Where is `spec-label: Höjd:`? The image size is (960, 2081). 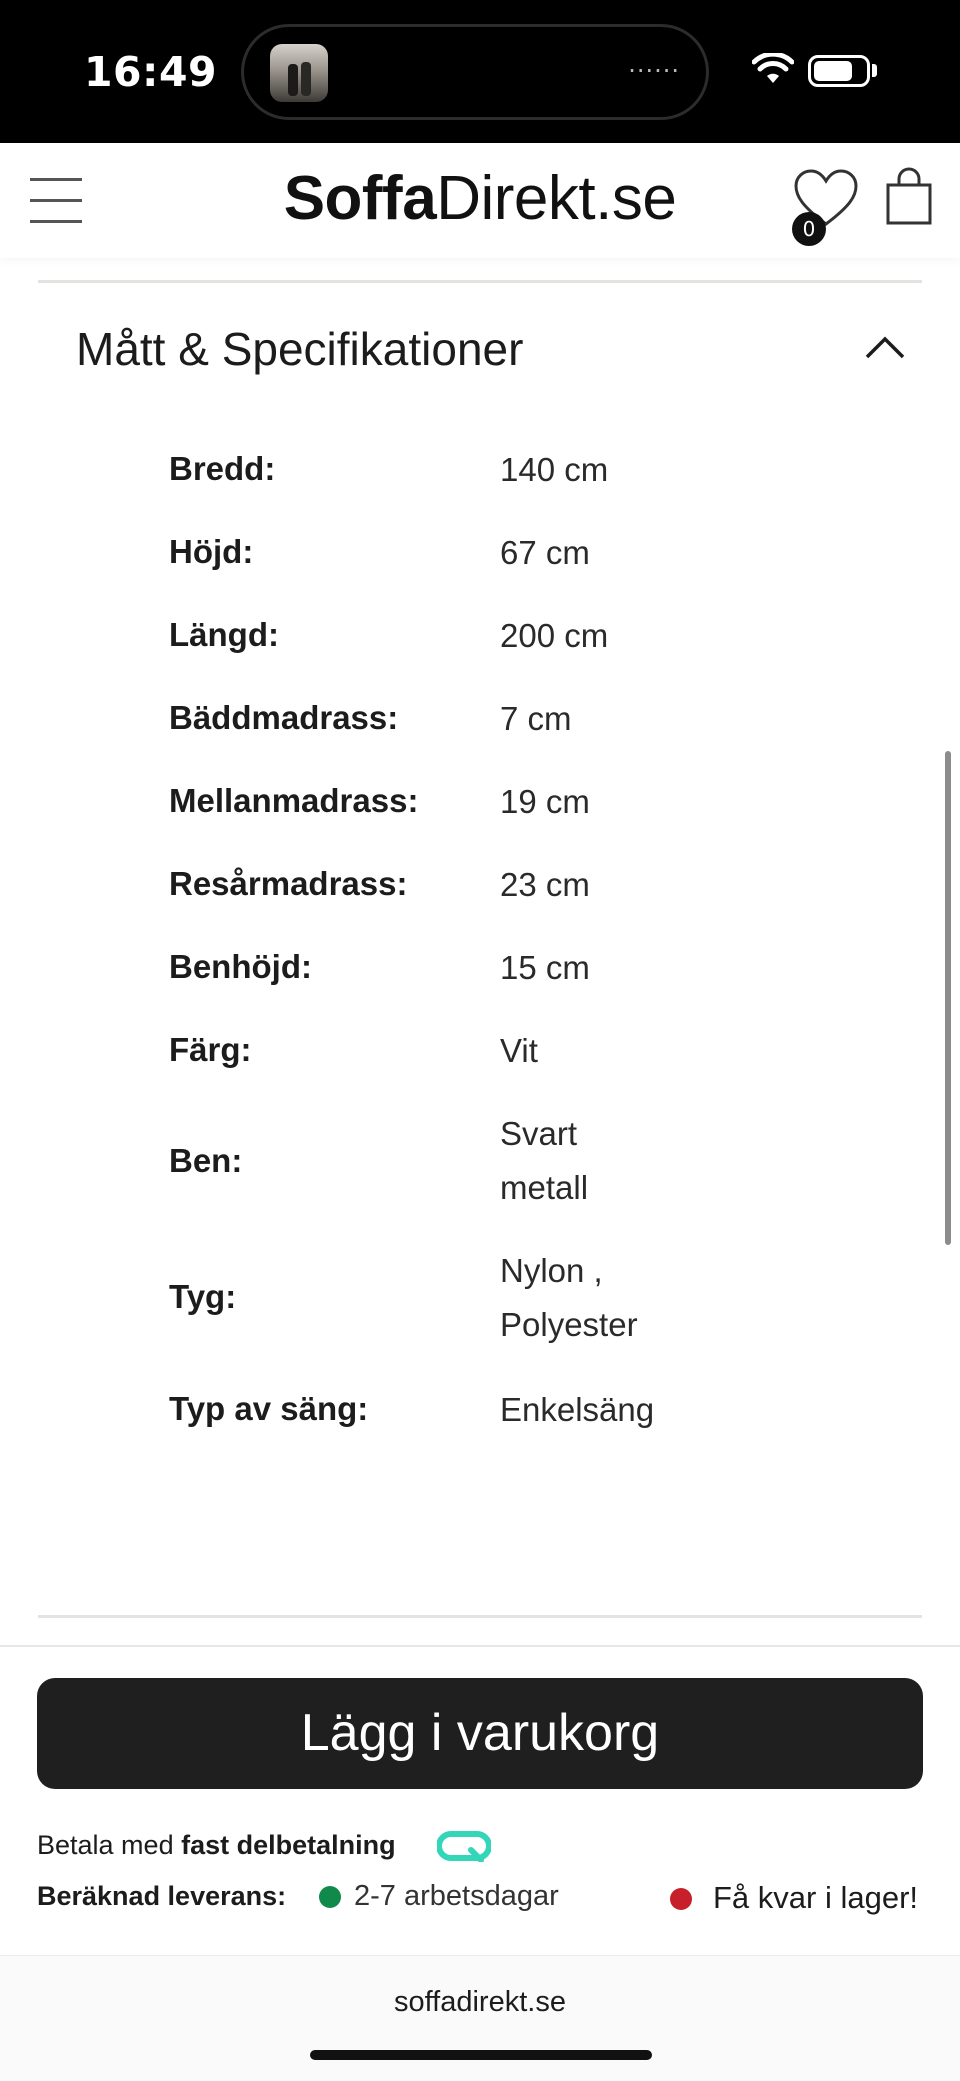 spec-label: Höjd: is located at coordinates (211, 551).